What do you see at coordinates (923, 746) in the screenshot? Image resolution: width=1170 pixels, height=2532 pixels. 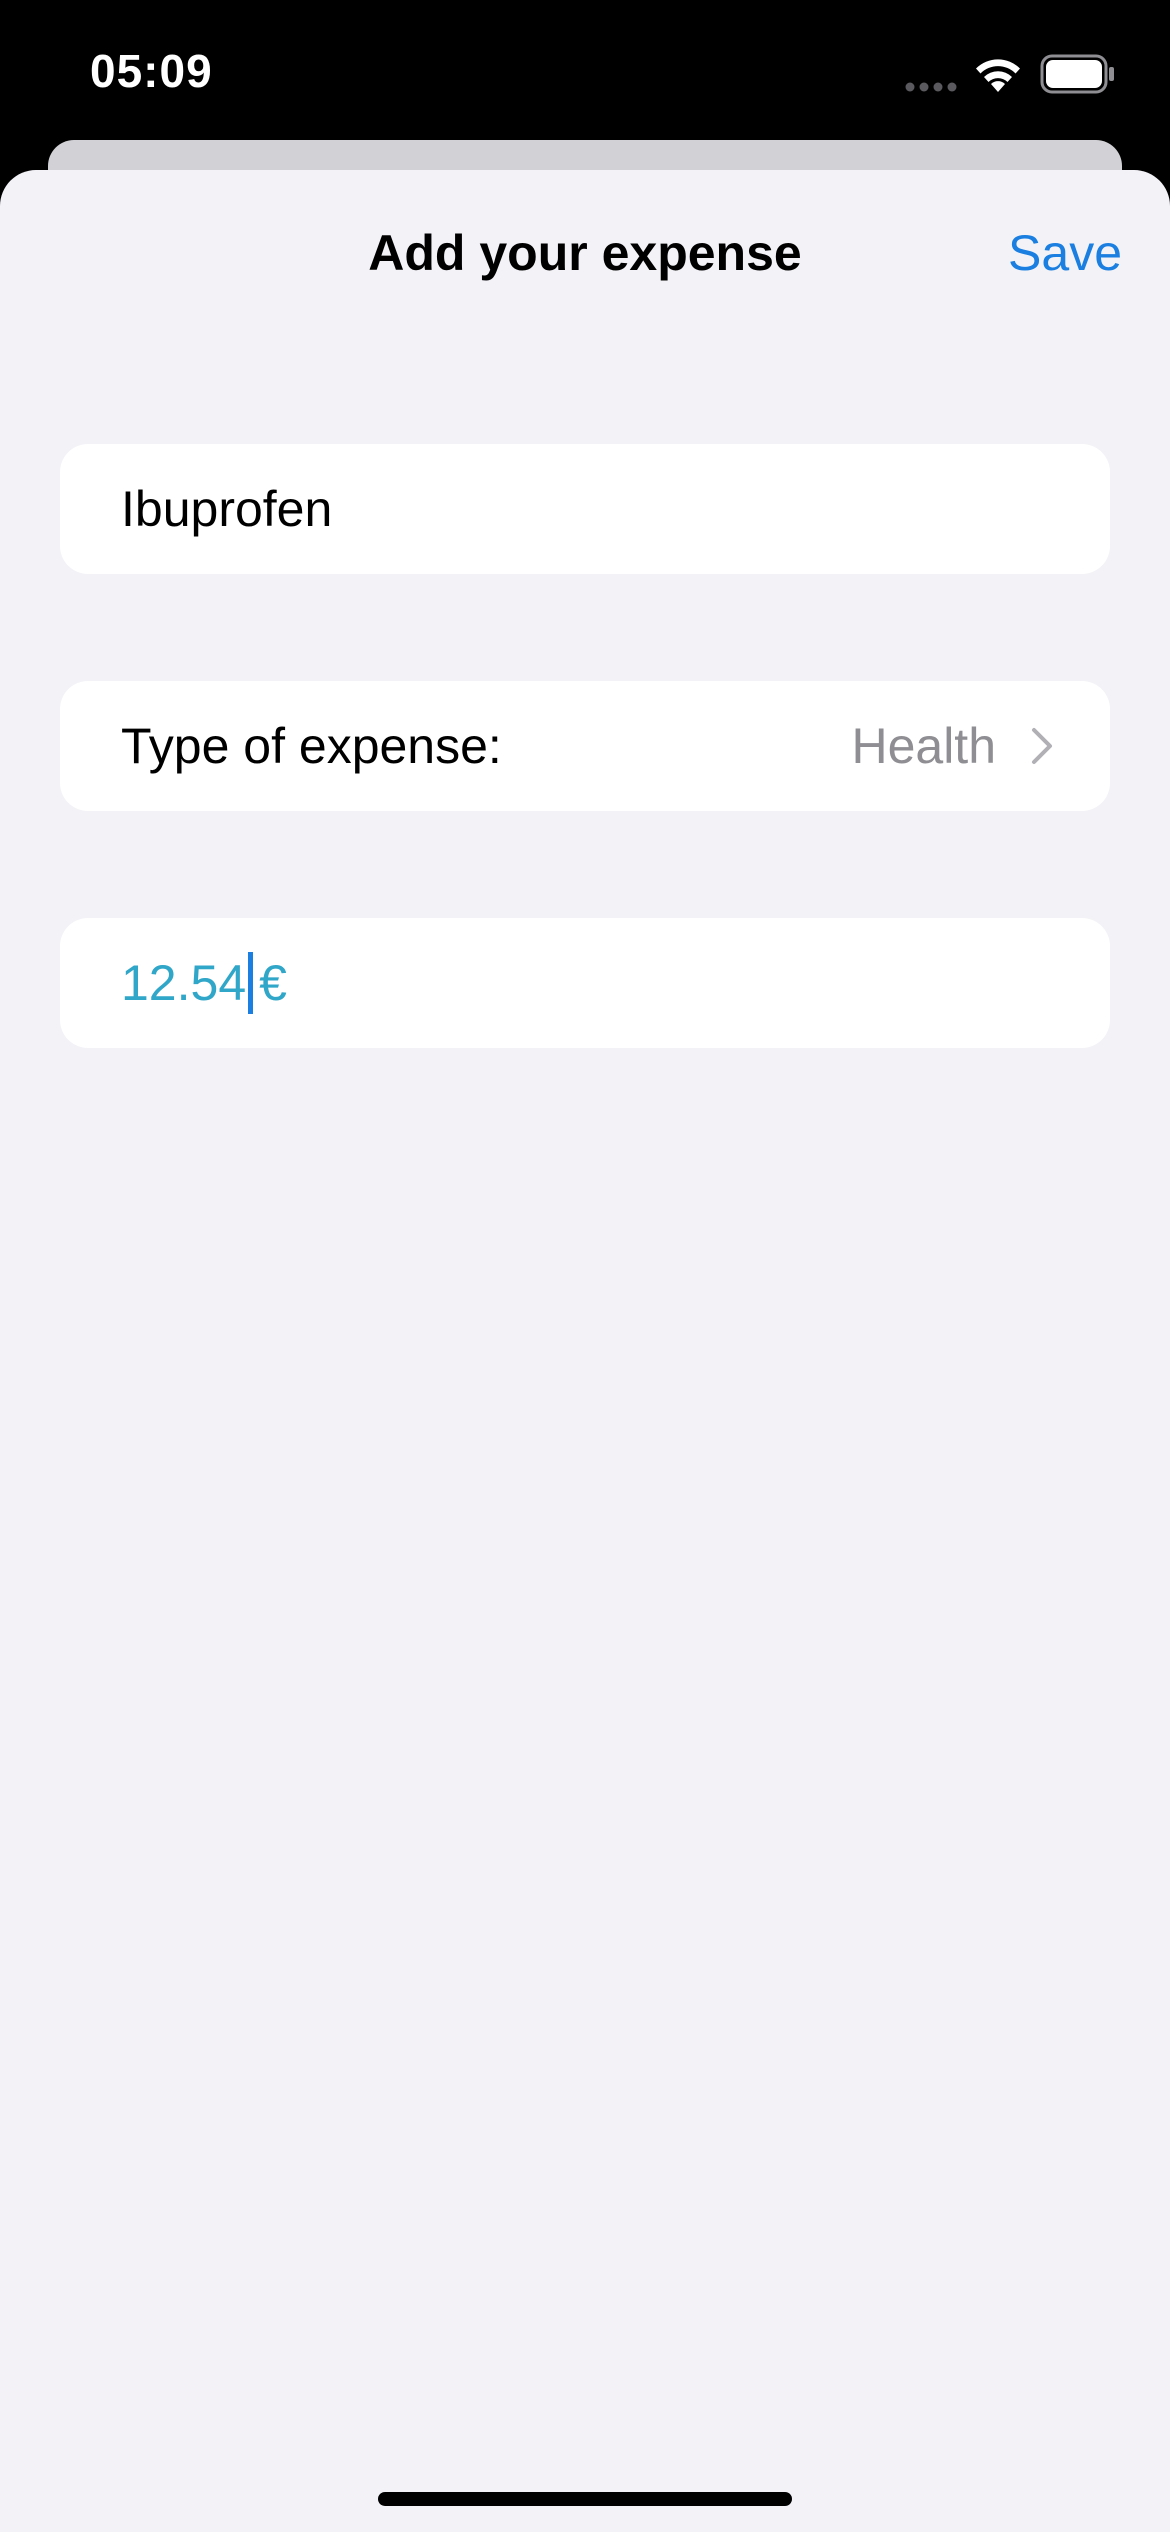 I see `expense-type-value: Health` at bounding box center [923, 746].